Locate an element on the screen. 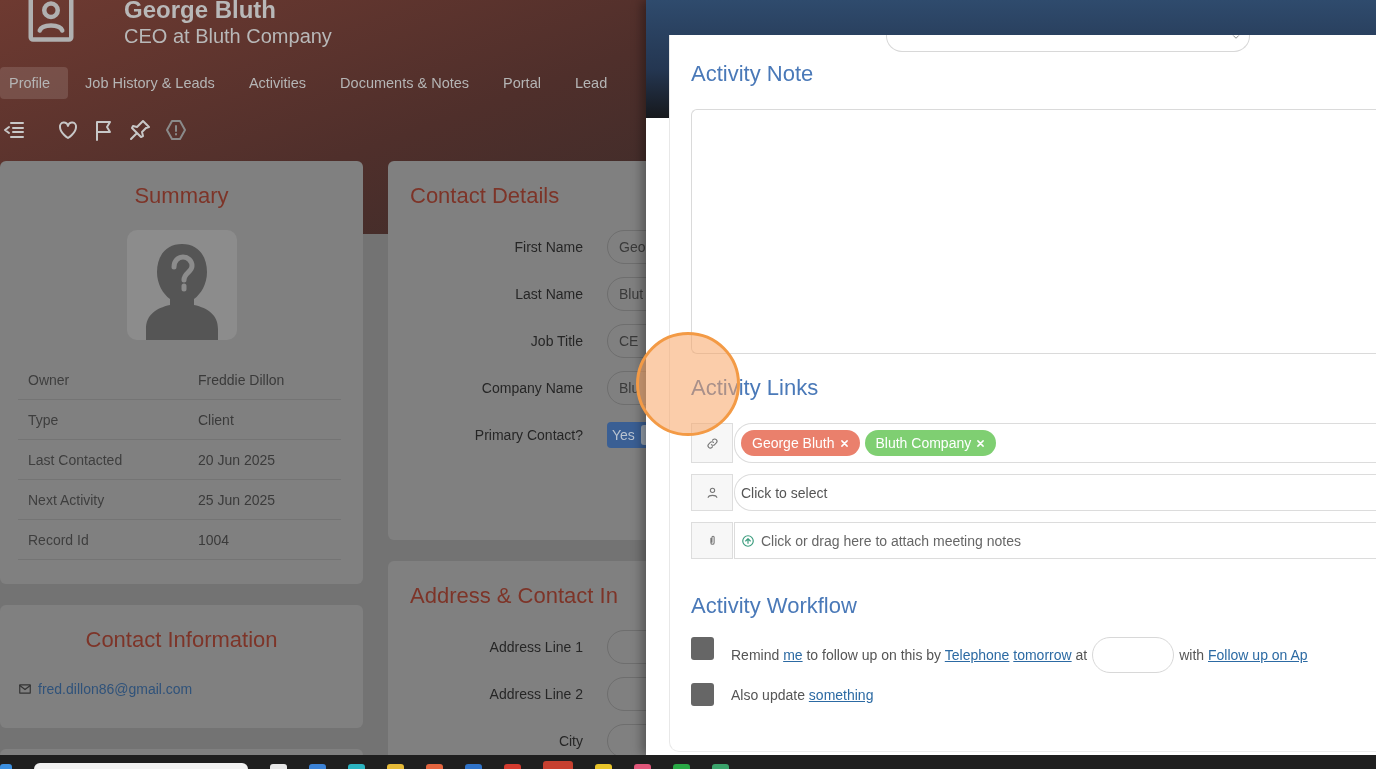 The width and height of the screenshot is (1376, 769). unknown-person-icon is located at coordinates (181, 285).